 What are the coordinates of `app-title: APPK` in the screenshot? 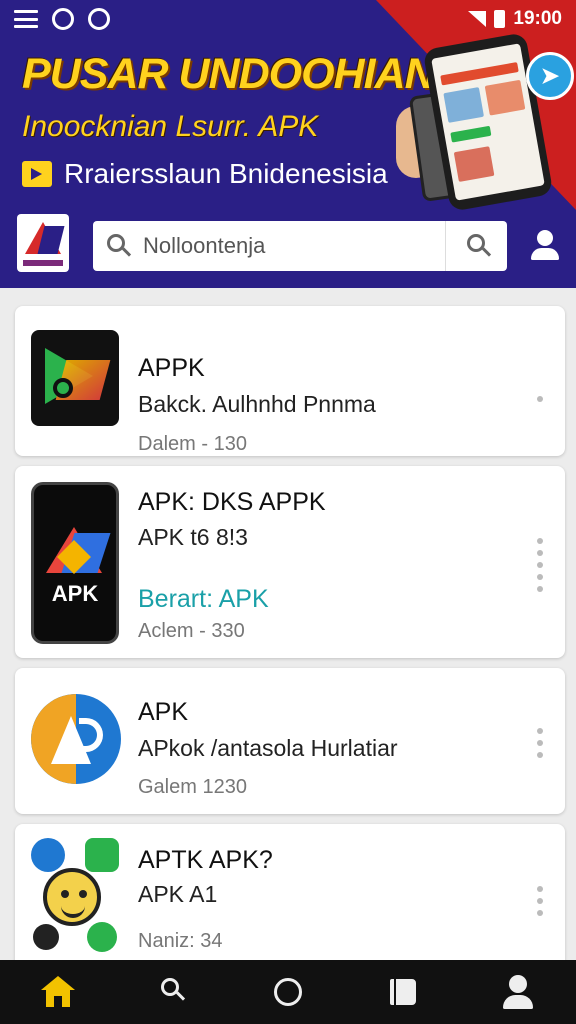 It's located at (171, 368).